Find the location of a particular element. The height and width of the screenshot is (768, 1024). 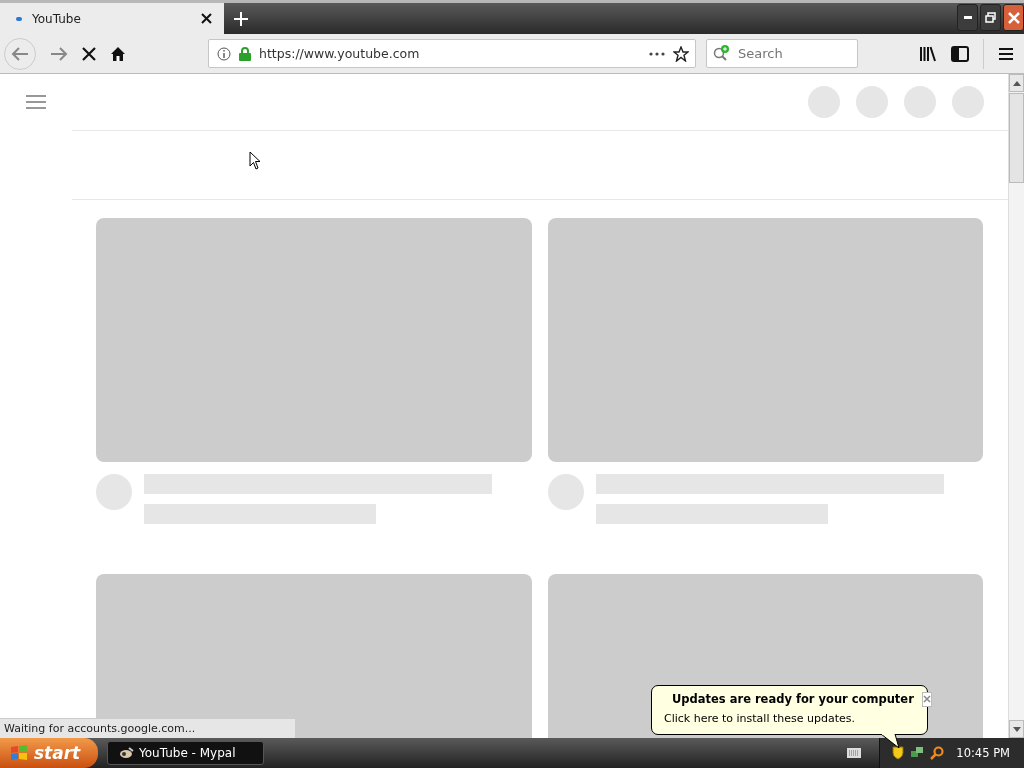

network-icon is located at coordinates (917, 753).